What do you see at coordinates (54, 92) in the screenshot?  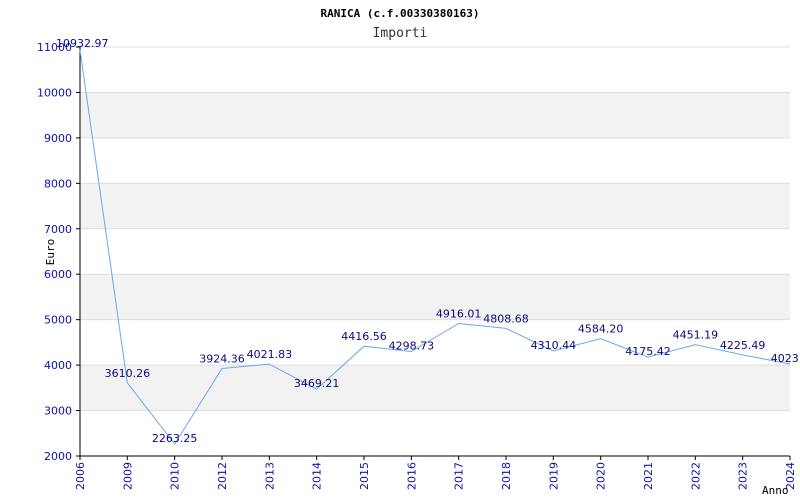 I see `y-tick-label: 10000` at bounding box center [54, 92].